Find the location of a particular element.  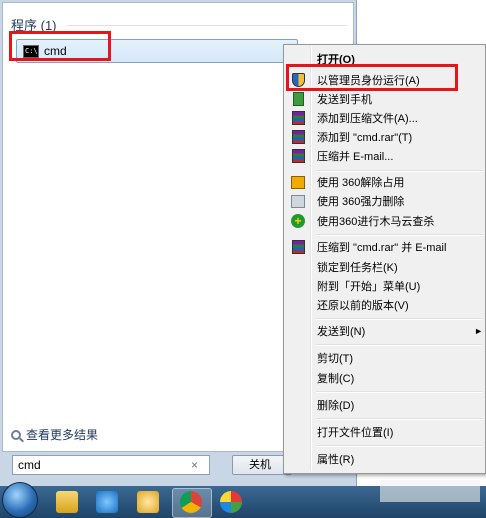

watermark is located at coordinates (430, 491).